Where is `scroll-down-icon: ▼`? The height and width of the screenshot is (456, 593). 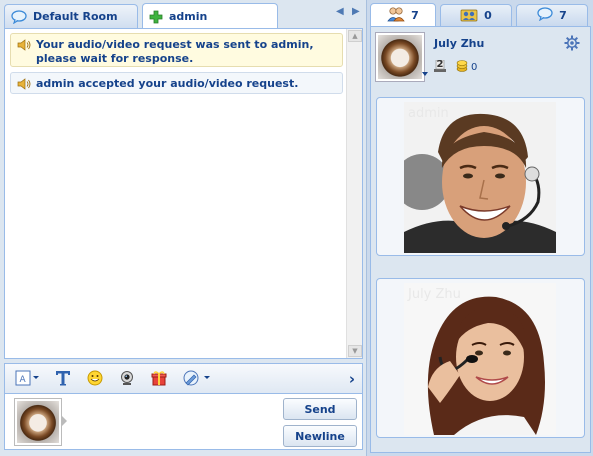
scroll-down-icon: ▼ is located at coordinates (355, 351).